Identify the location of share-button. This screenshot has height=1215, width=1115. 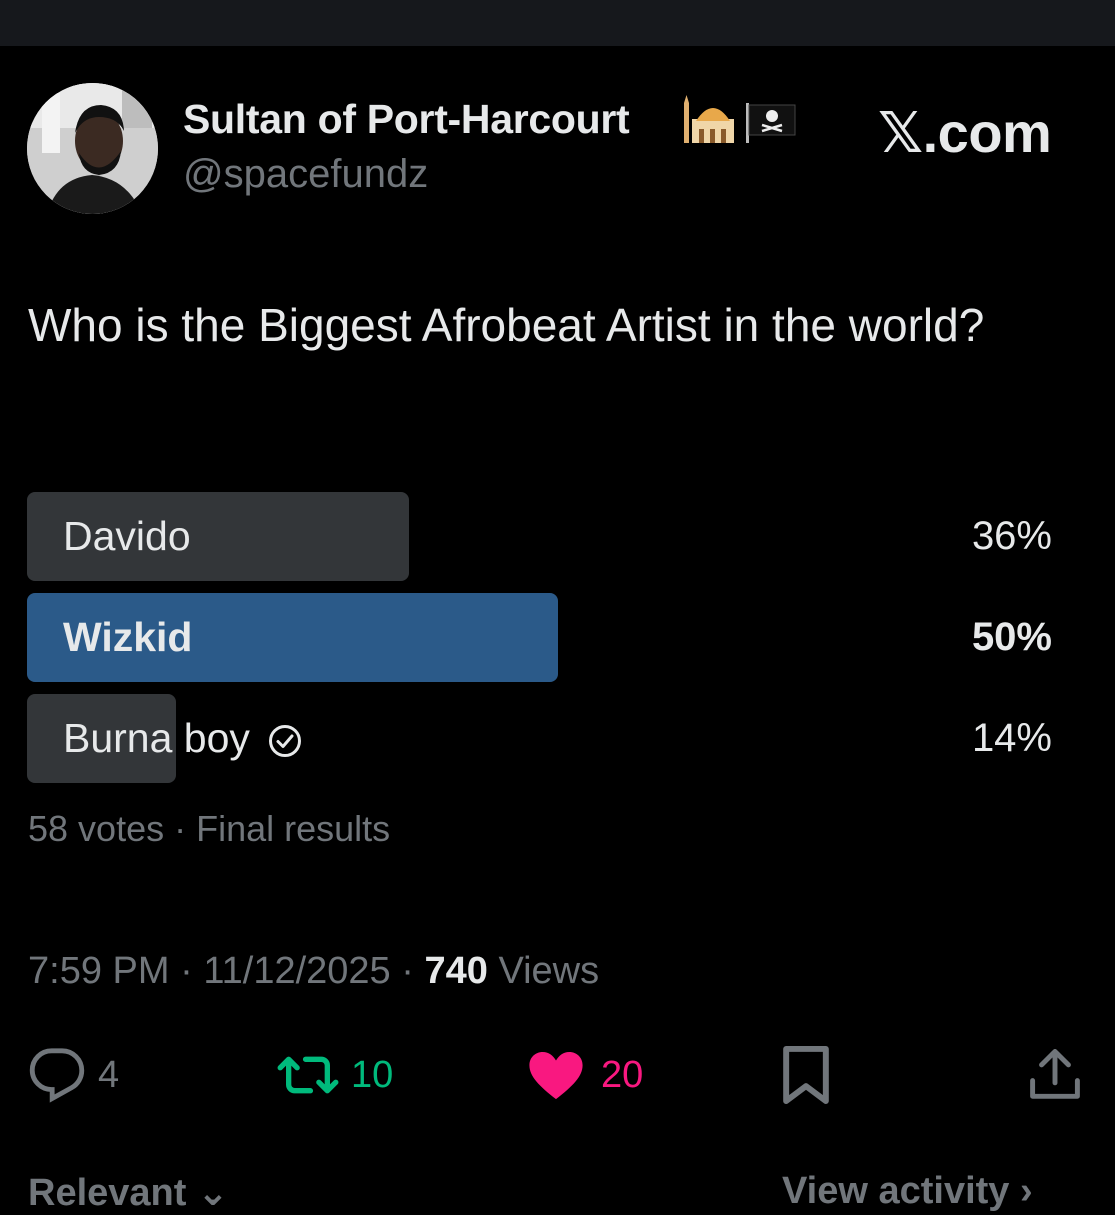
(1055, 1075).